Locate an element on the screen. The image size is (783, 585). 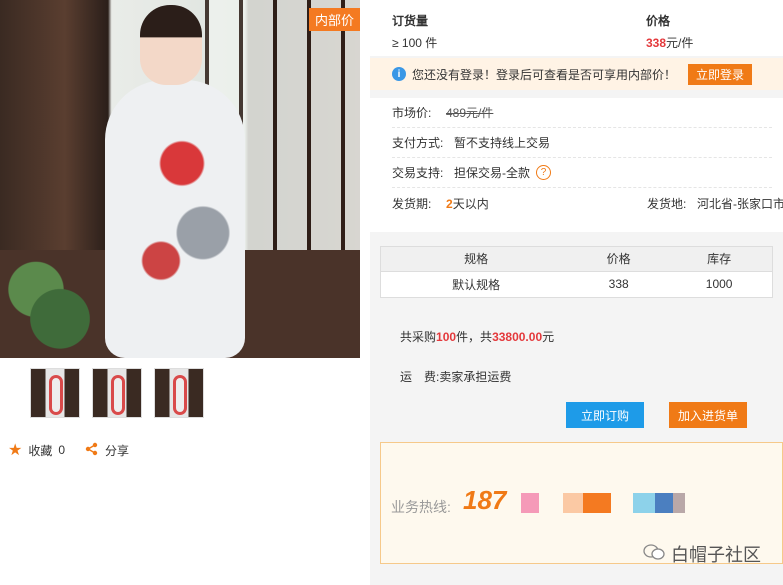
payment-row: 支付方式: 暂不支持线上交易 is located at coordinates (582, 143).